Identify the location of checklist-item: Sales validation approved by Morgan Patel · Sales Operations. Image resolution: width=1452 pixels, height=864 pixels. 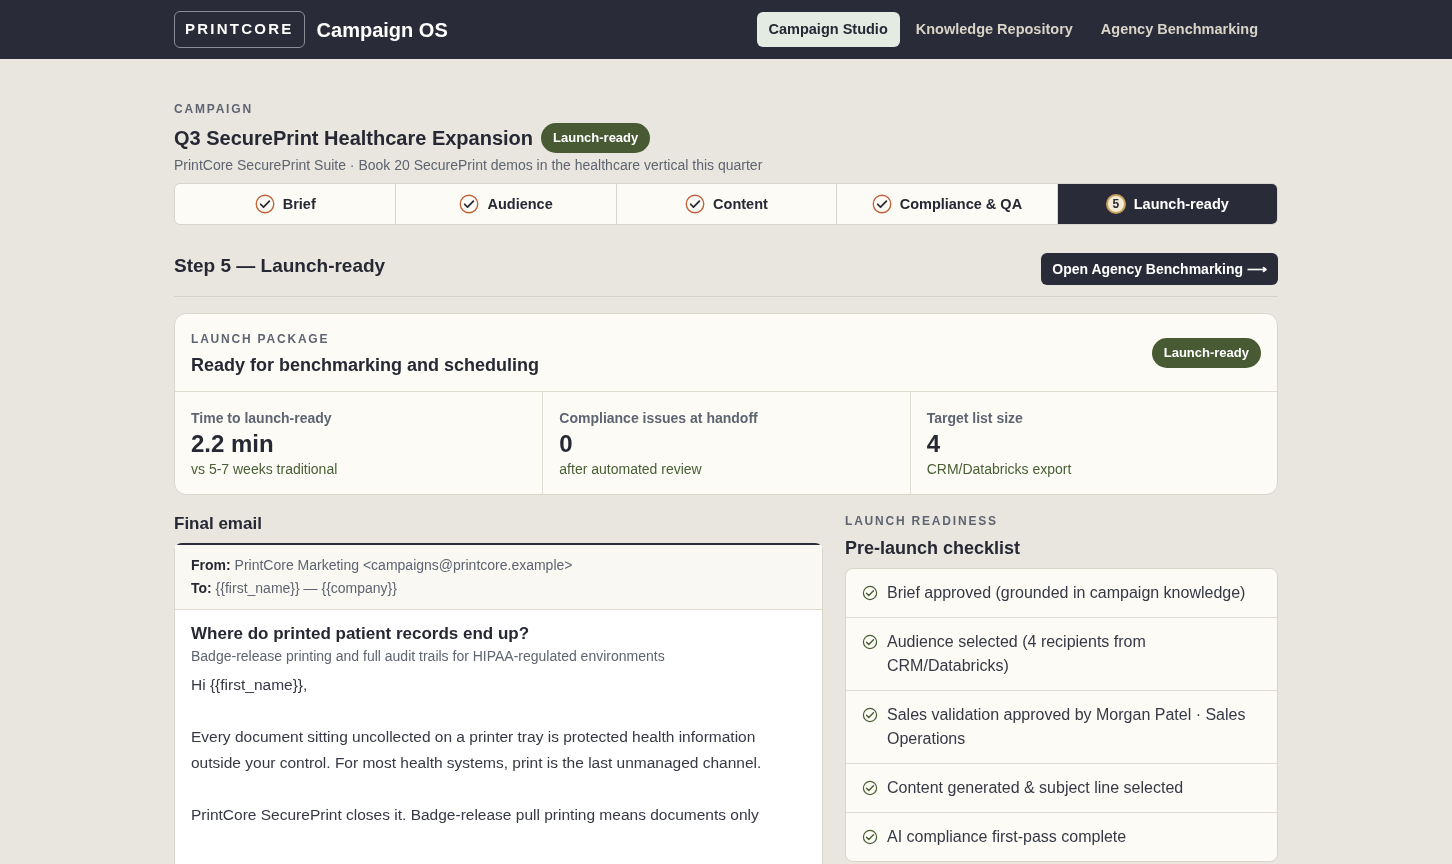
(1067, 727).